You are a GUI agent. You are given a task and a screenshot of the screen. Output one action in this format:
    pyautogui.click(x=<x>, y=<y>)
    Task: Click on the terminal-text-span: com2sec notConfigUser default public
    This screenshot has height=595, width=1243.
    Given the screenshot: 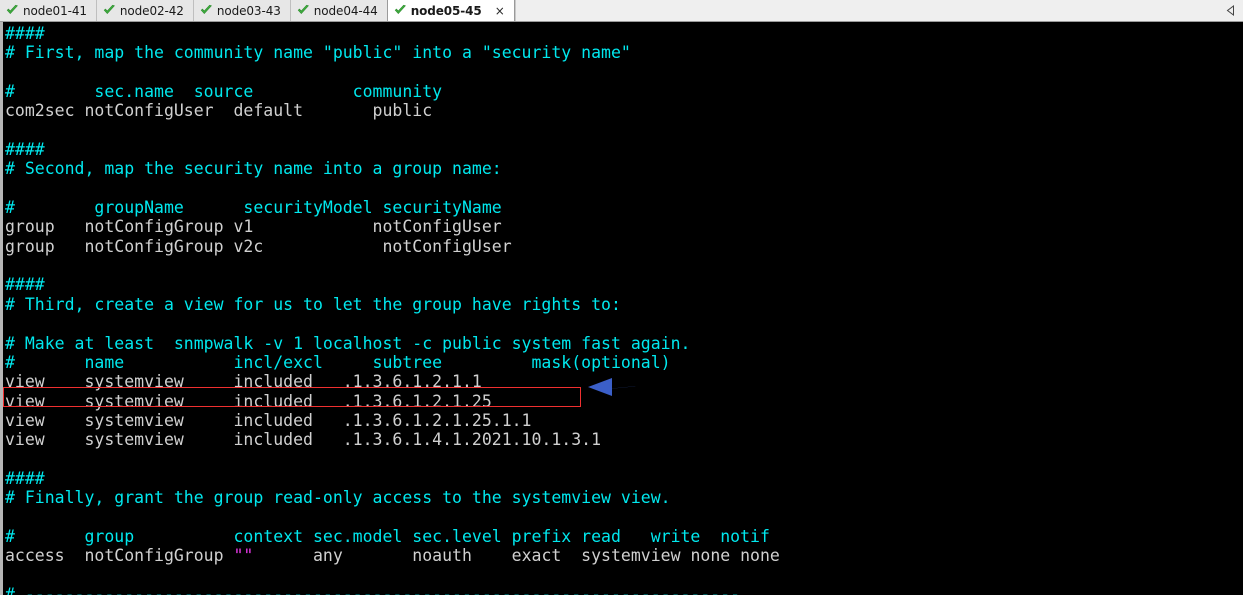 What is the action you would take?
    pyautogui.click(x=219, y=111)
    